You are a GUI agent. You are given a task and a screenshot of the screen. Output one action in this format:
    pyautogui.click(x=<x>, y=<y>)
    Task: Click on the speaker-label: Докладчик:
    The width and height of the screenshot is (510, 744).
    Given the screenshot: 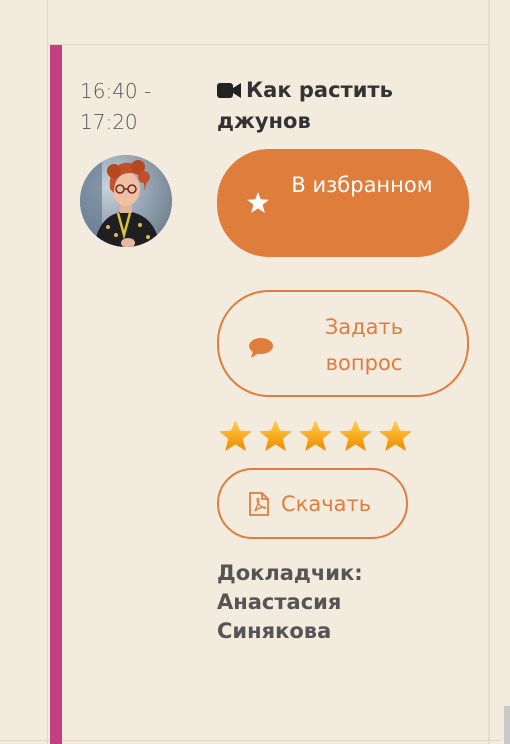 What is the action you would take?
    pyautogui.click(x=290, y=573)
    